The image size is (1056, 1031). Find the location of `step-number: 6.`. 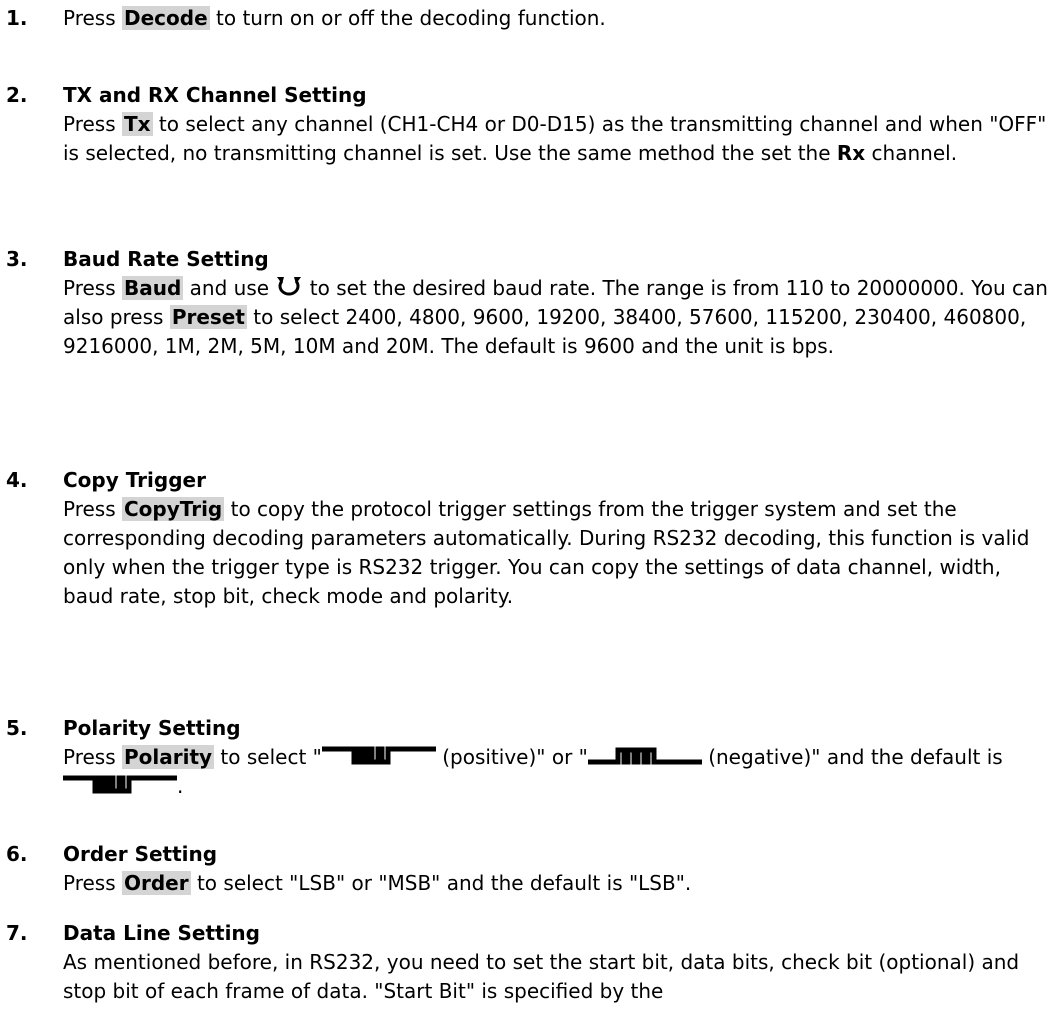

step-number: 6. is located at coordinates (17, 854).